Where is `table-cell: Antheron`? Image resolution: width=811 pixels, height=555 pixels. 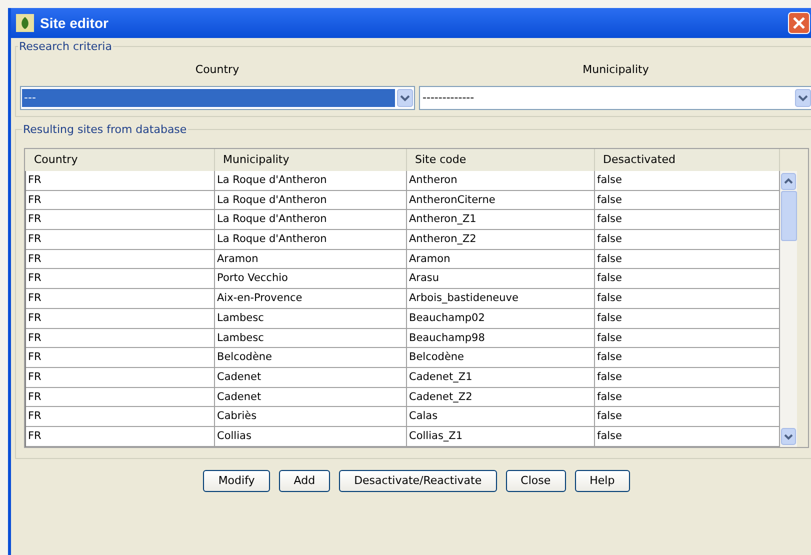 table-cell: Antheron is located at coordinates (501, 180).